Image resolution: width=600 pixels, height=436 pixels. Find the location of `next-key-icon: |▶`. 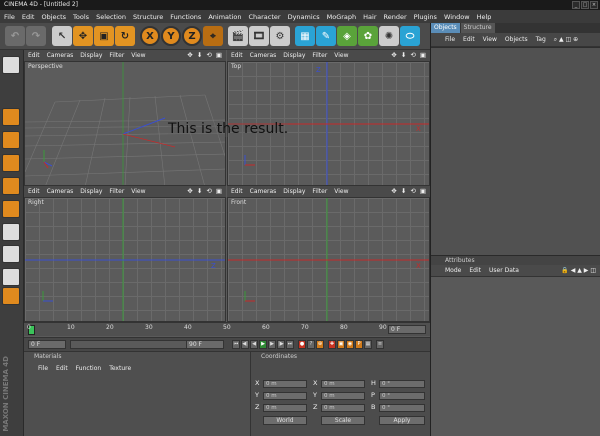

next-key-icon: |▶ is located at coordinates (281, 344).